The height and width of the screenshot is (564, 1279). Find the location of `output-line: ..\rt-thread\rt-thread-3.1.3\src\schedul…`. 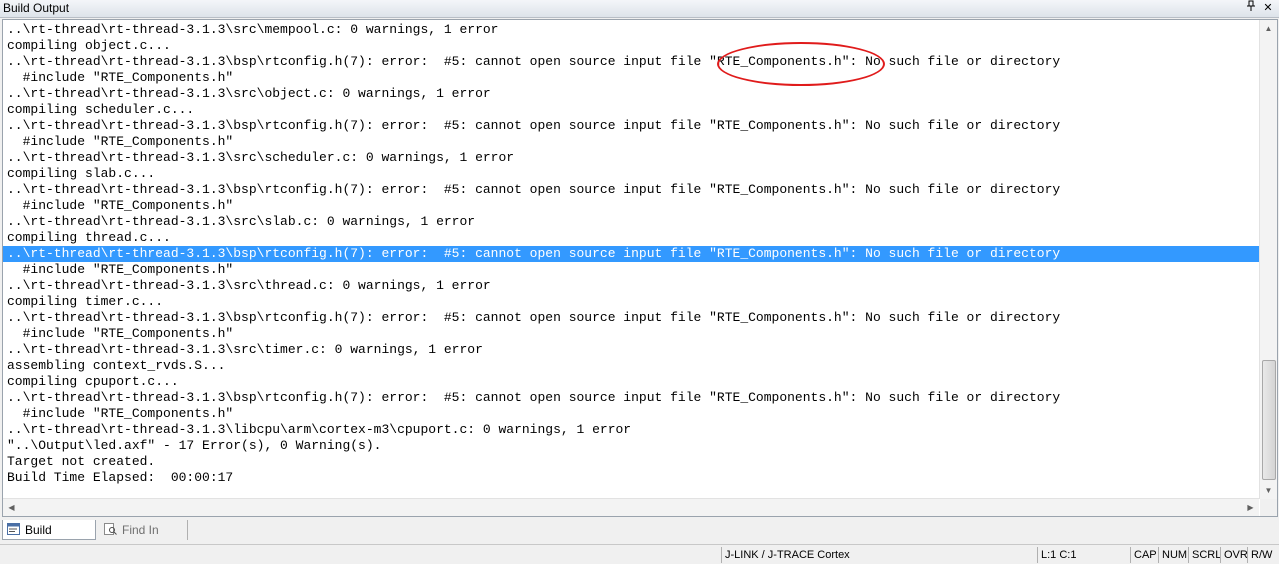

output-line: ..\rt-thread\rt-thread-3.1.3\src\schedul… is located at coordinates (631, 158).